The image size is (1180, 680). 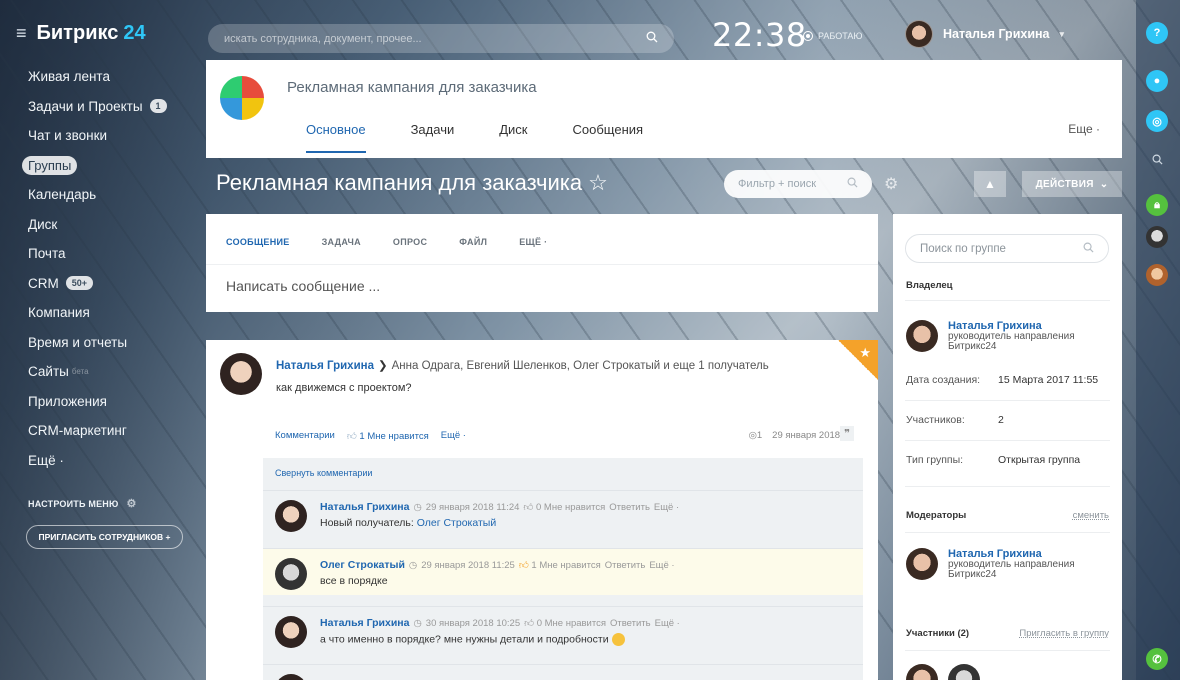 What do you see at coordinates (533, 242) in the screenshot?
I see `tab-more: ЕЩЁ ·` at bounding box center [533, 242].